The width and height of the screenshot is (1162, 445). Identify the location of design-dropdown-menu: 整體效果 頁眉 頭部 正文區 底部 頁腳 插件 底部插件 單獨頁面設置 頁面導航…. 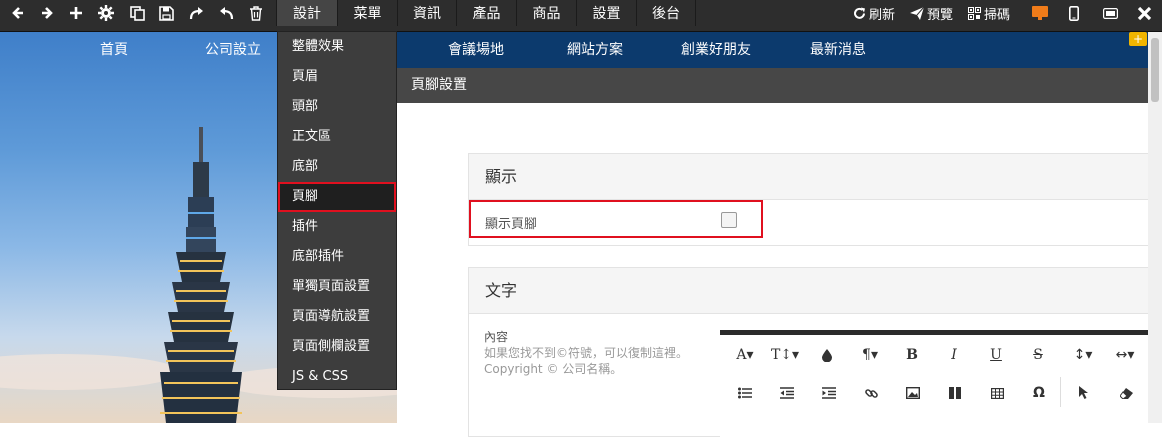
(337, 210).